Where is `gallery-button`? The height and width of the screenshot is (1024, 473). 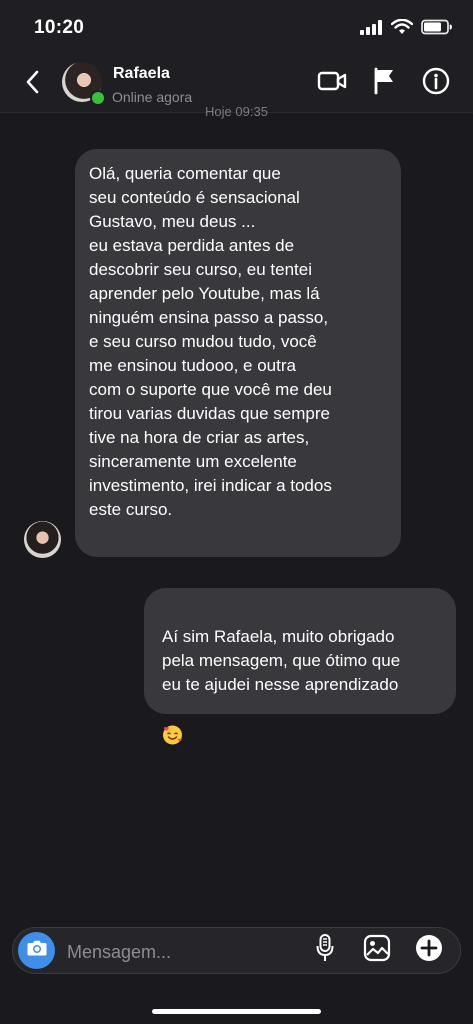 gallery-button is located at coordinates (377, 950).